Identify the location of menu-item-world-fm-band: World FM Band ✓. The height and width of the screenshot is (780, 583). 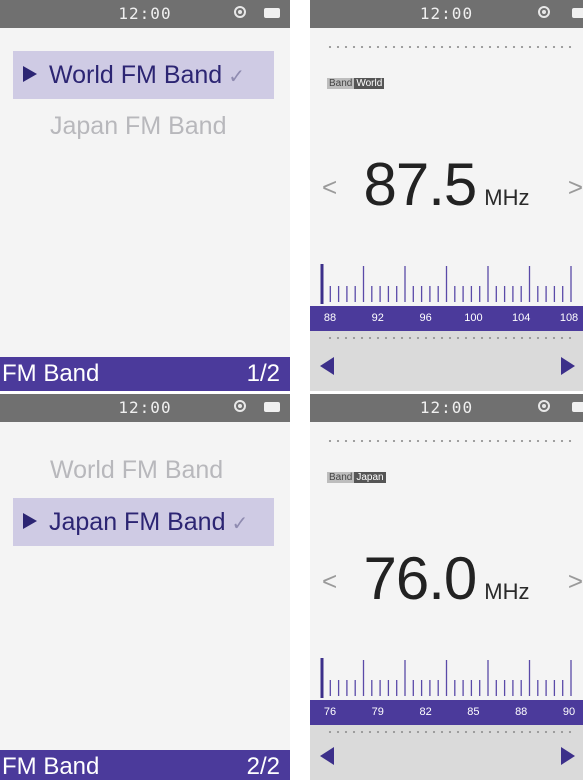
(143, 75).